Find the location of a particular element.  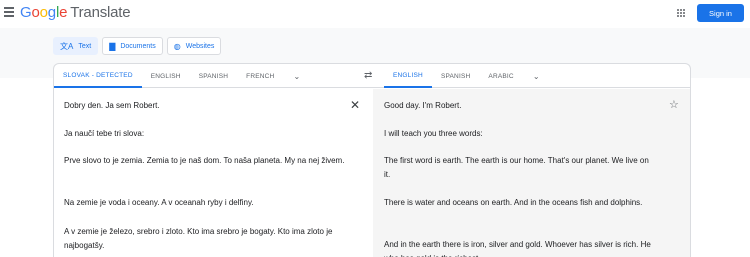

target-lang-spanish-tab: SPANISH is located at coordinates (455, 76).